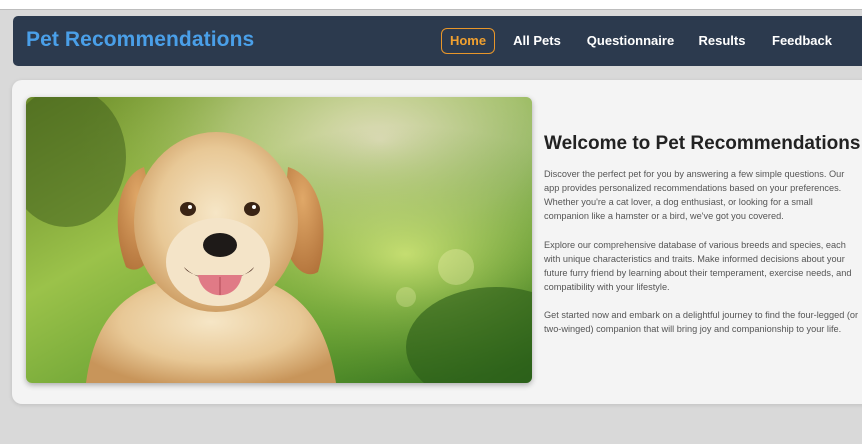 Image resolution: width=862 pixels, height=444 pixels. I want to click on nav-results: Results, so click(722, 41).